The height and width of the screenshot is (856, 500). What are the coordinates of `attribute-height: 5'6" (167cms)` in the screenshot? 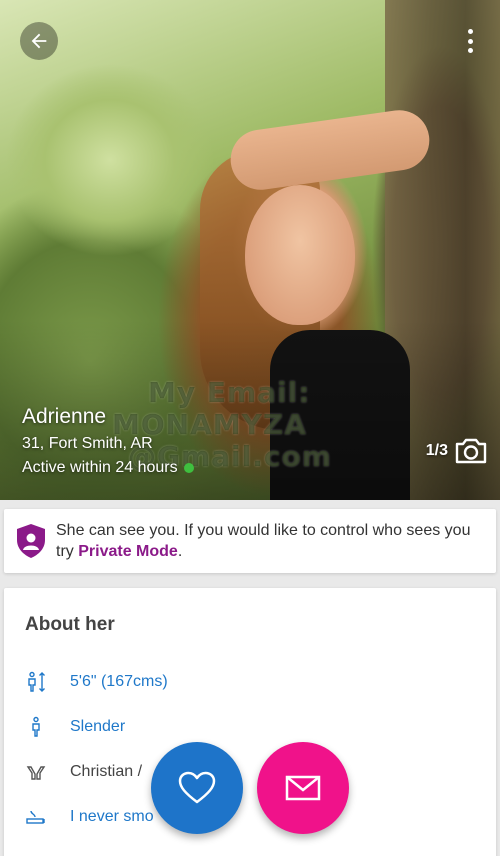 It's located at (96, 682).